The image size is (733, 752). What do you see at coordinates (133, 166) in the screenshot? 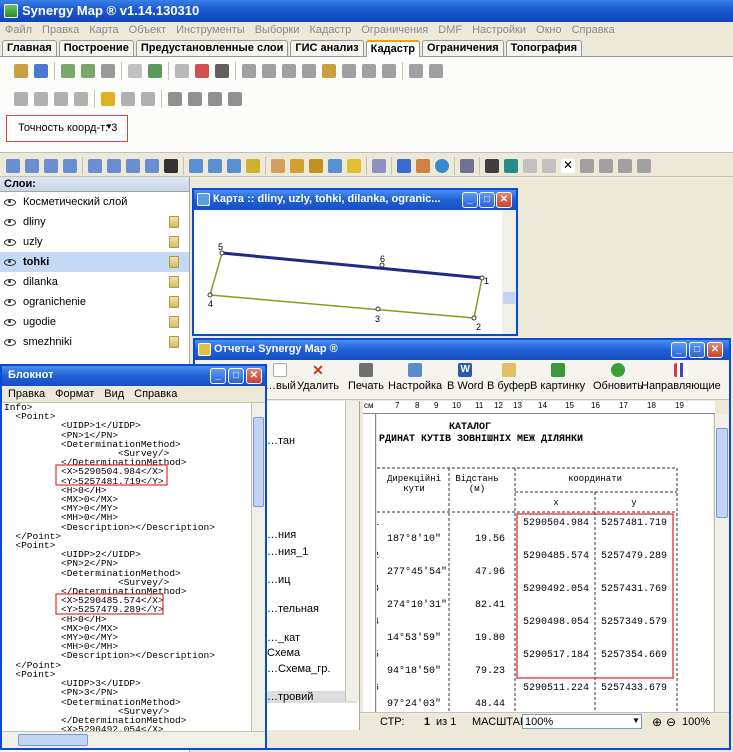
I see `select-circle-icon` at bounding box center [133, 166].